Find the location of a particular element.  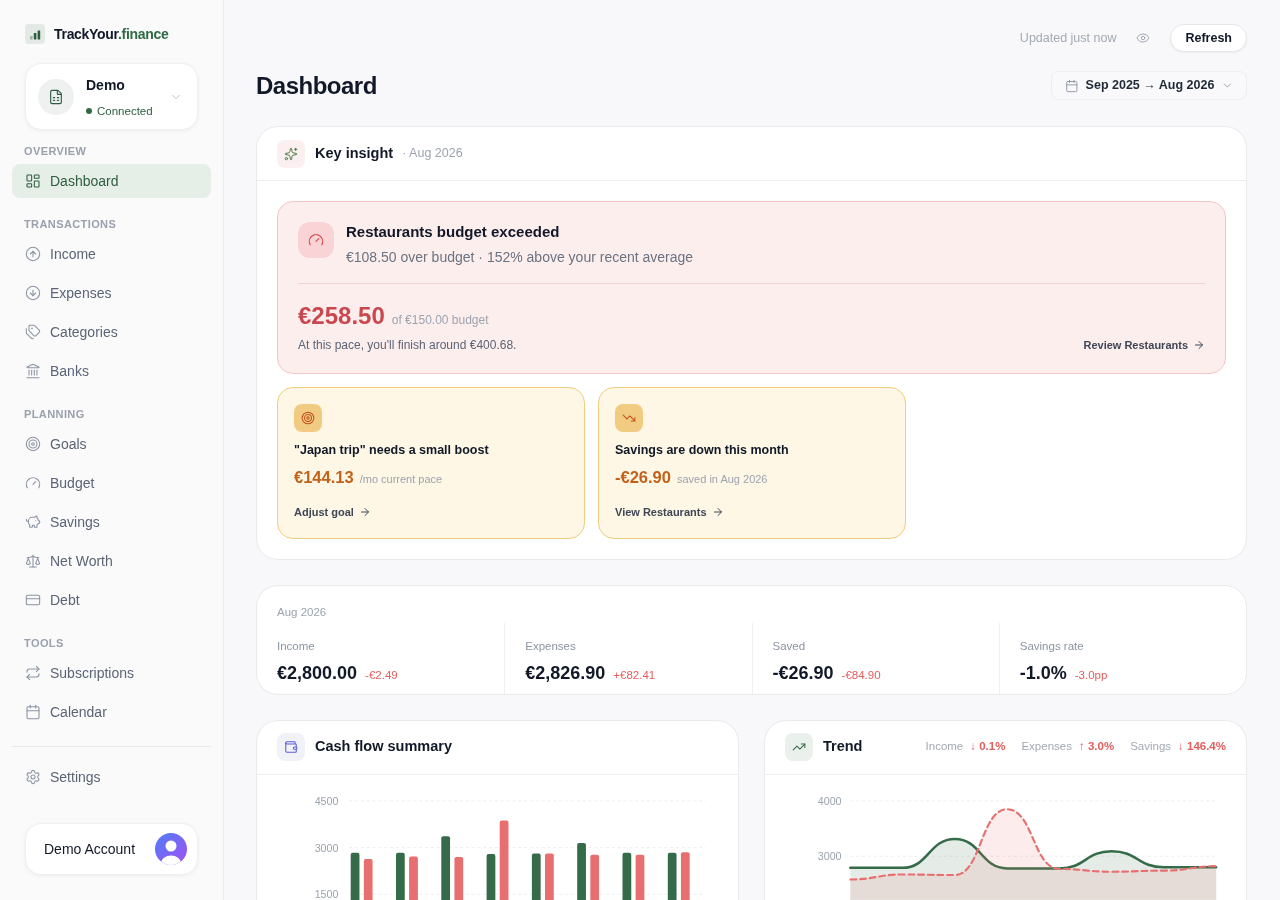

tip-note: saved in Aug 2026 is located at coordinates (722, 479).